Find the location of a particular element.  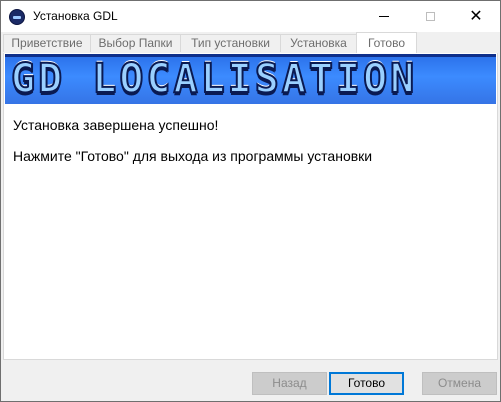

gd-localisation-banner: GD LOCALISATION is located at coordinates (250, 79).